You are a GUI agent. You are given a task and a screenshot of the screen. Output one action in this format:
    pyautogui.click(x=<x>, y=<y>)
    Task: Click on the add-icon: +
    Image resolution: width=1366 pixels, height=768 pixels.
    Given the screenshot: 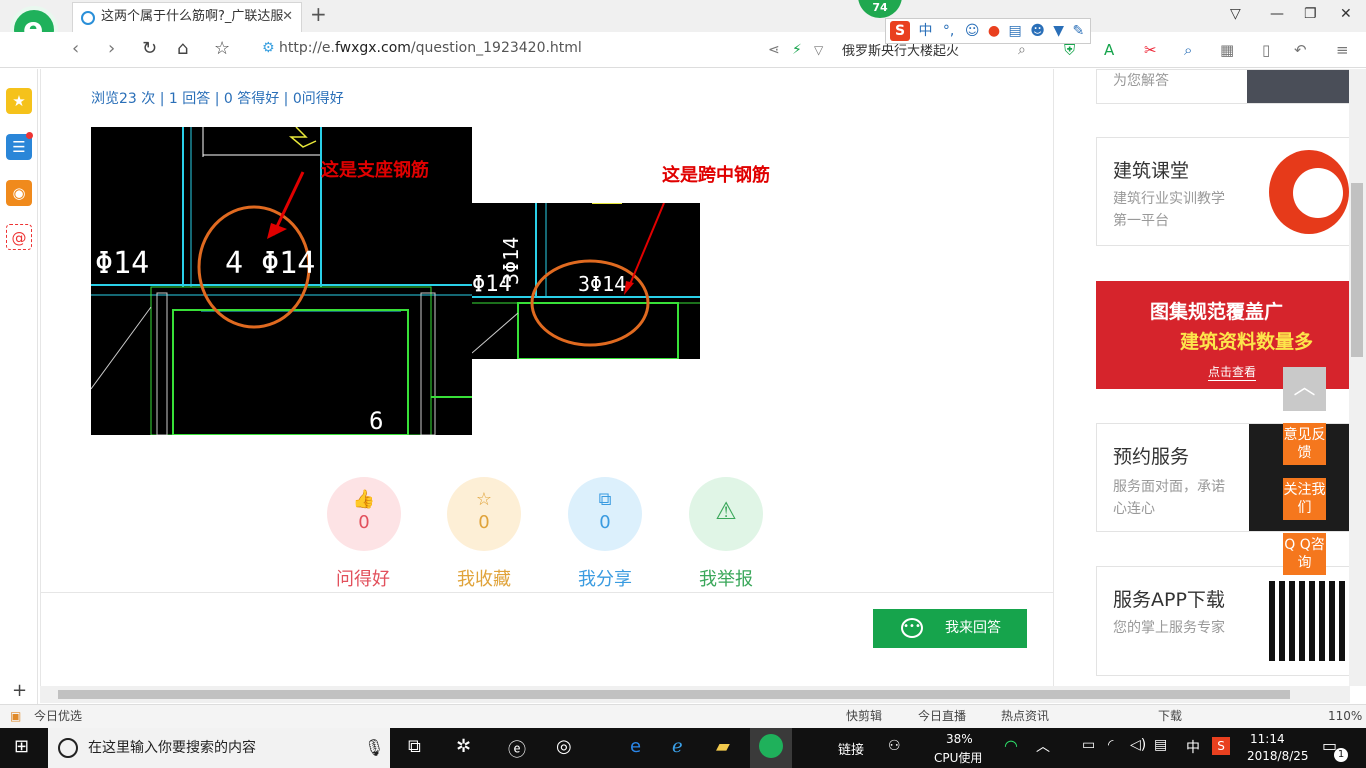 What is the action you would take?
    pyautogui.click(x=19, y=690)
    